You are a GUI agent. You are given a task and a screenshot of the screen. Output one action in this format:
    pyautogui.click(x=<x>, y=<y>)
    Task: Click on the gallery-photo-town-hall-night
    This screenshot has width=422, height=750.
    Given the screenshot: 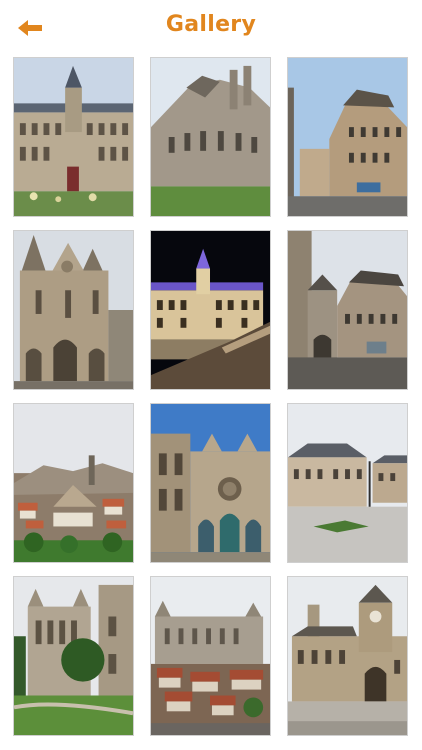 What is the action you would take?
    pyautogui.click(x=210, y=310)
    